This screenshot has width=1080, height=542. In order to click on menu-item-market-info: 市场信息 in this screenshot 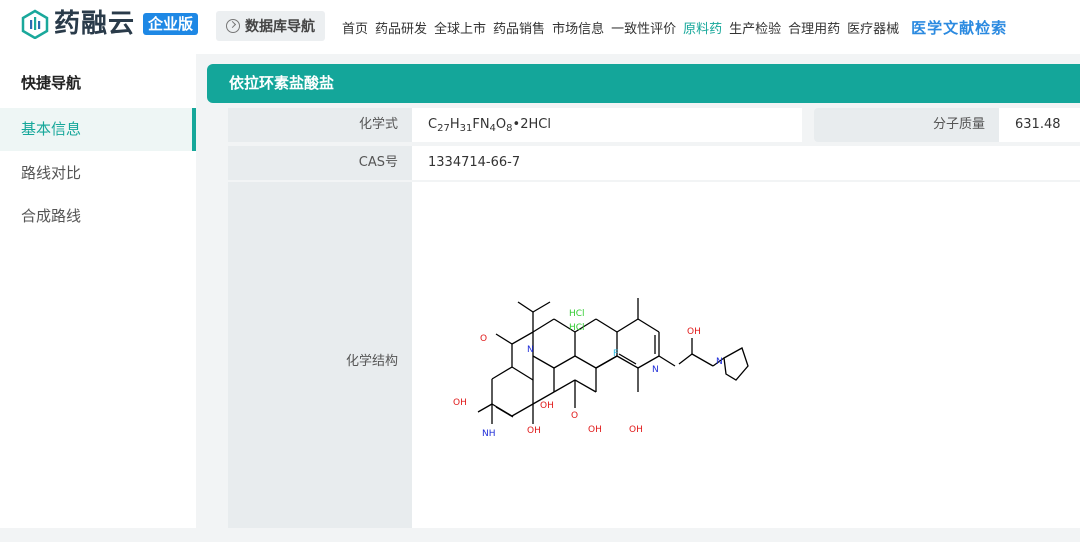, I will do `click(578, 27)`.